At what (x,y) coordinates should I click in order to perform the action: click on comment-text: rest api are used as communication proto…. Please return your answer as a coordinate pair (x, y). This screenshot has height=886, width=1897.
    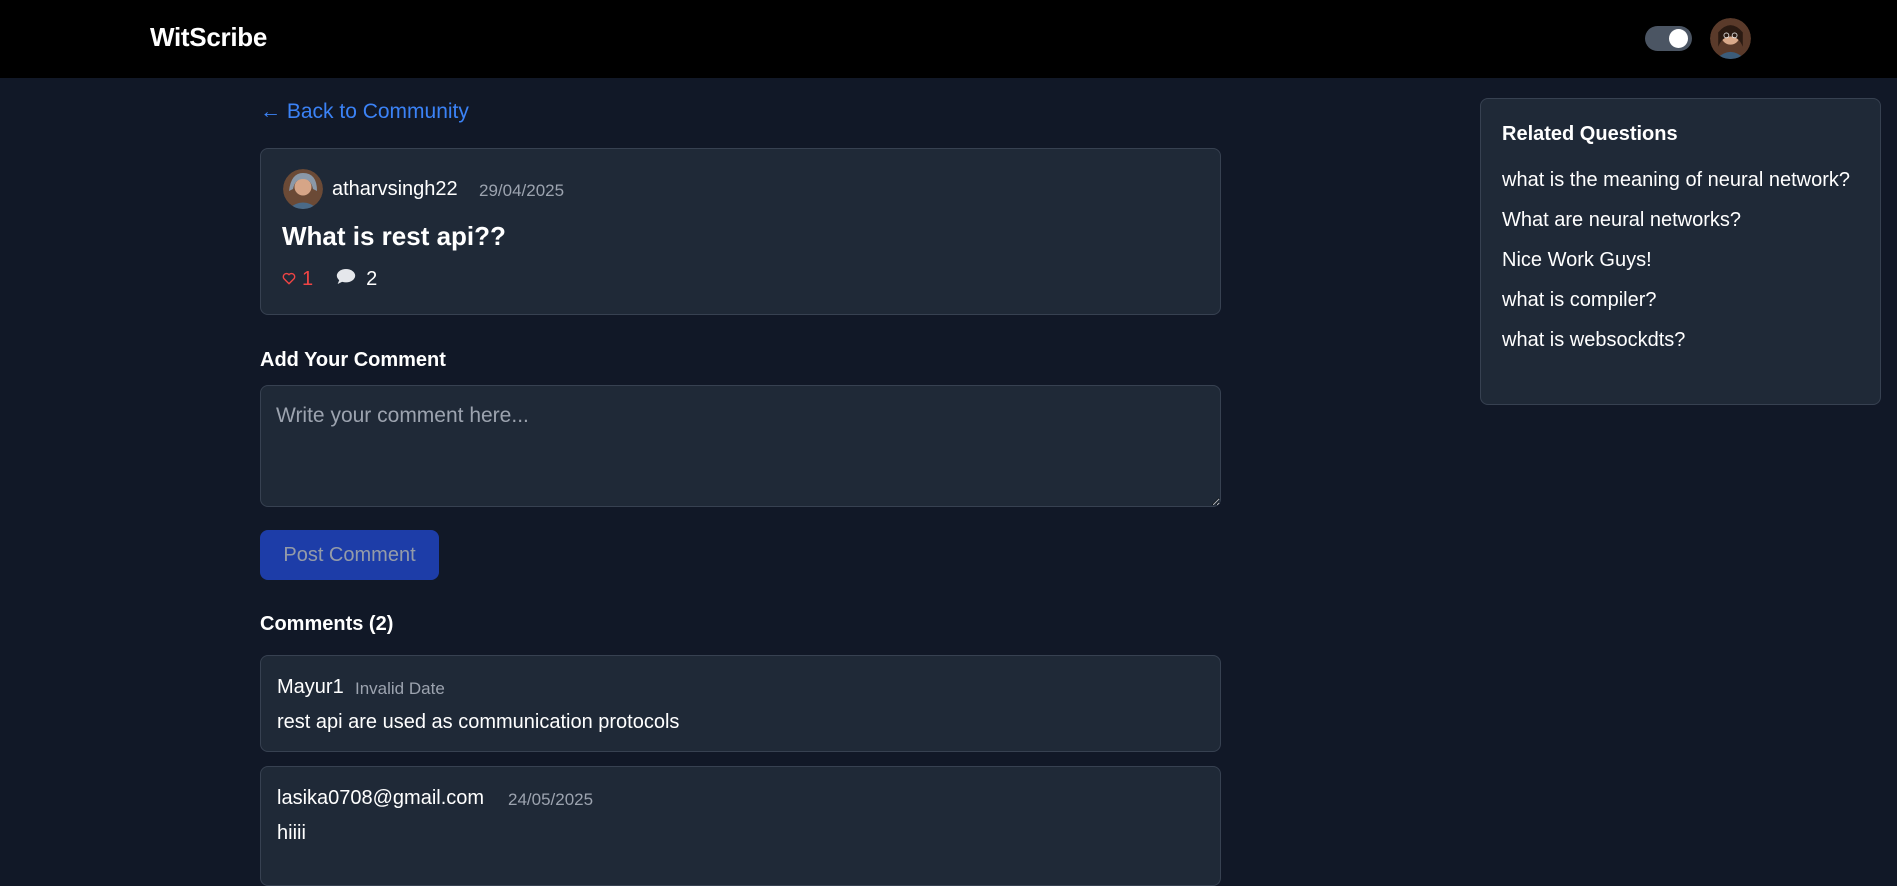
    Looking at the image, I should click on (478, 722).